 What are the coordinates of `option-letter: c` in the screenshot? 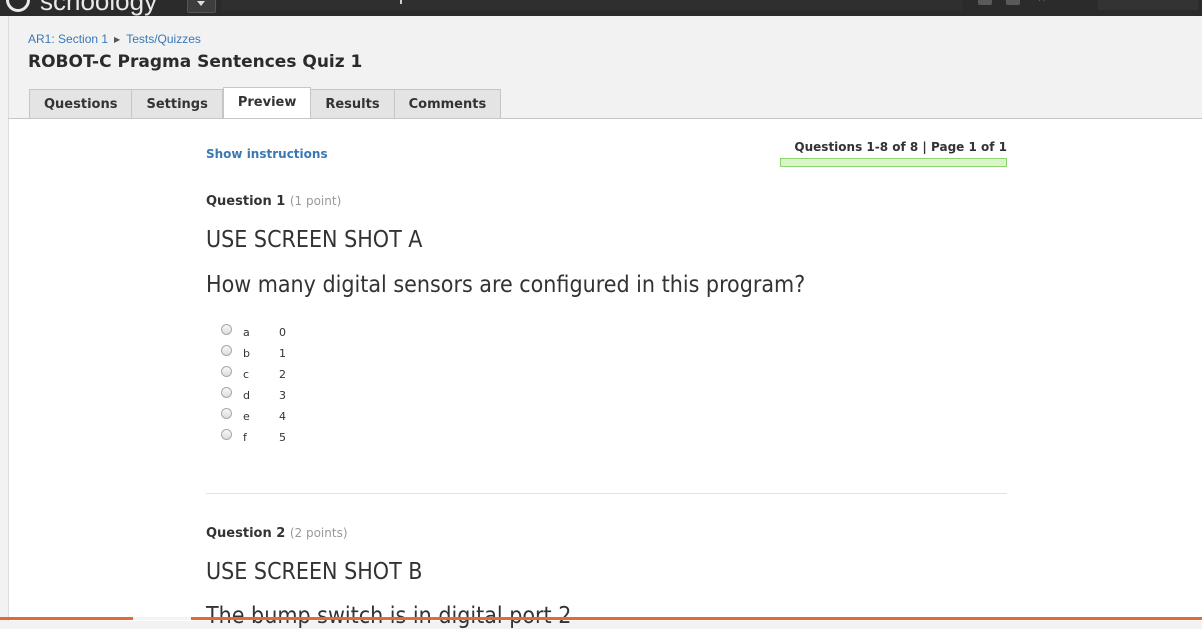 It's located at (246, 374).